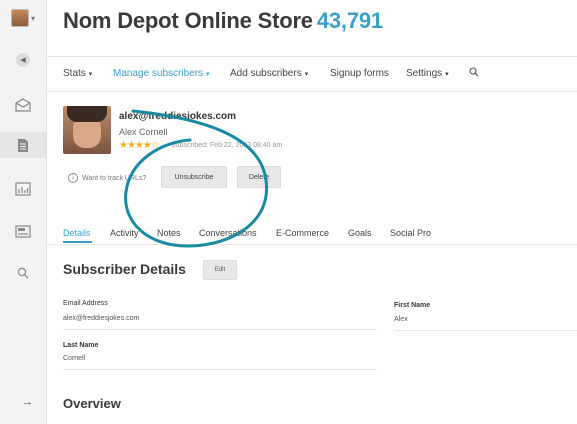  What do you see at coordinates (178, 116) in the screenshot?
I see `subscriber-email: alex@freddiesjokes.com` at bounding box center [178, 116].